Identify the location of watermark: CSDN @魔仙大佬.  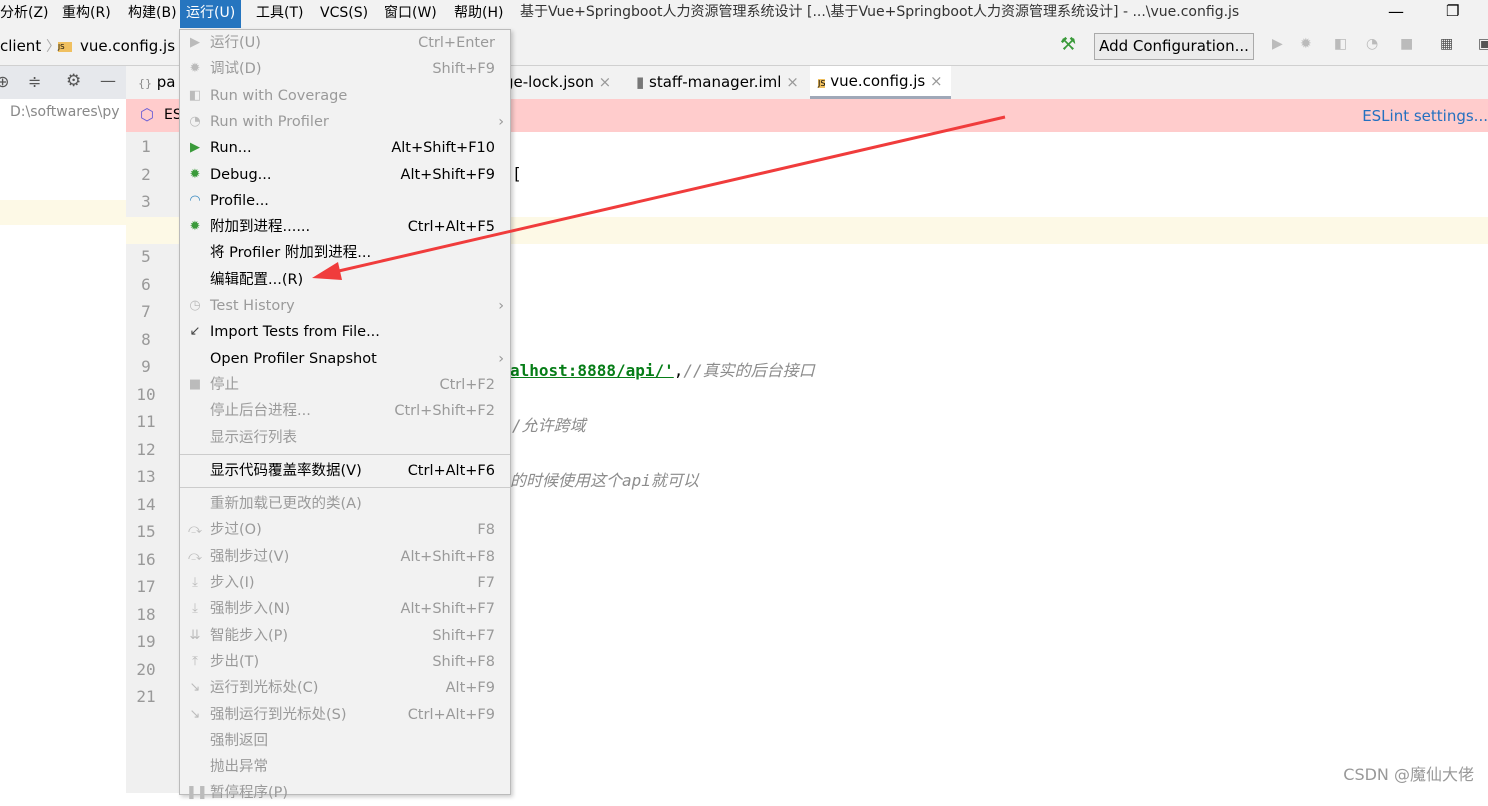
(1408, 774).